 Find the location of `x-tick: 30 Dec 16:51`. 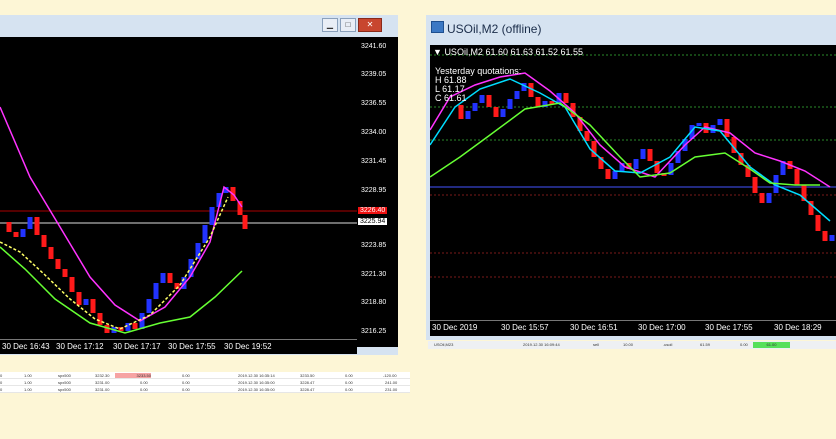

x-tick: 30 Dec 16:51 is located at coordinates (594, 327).